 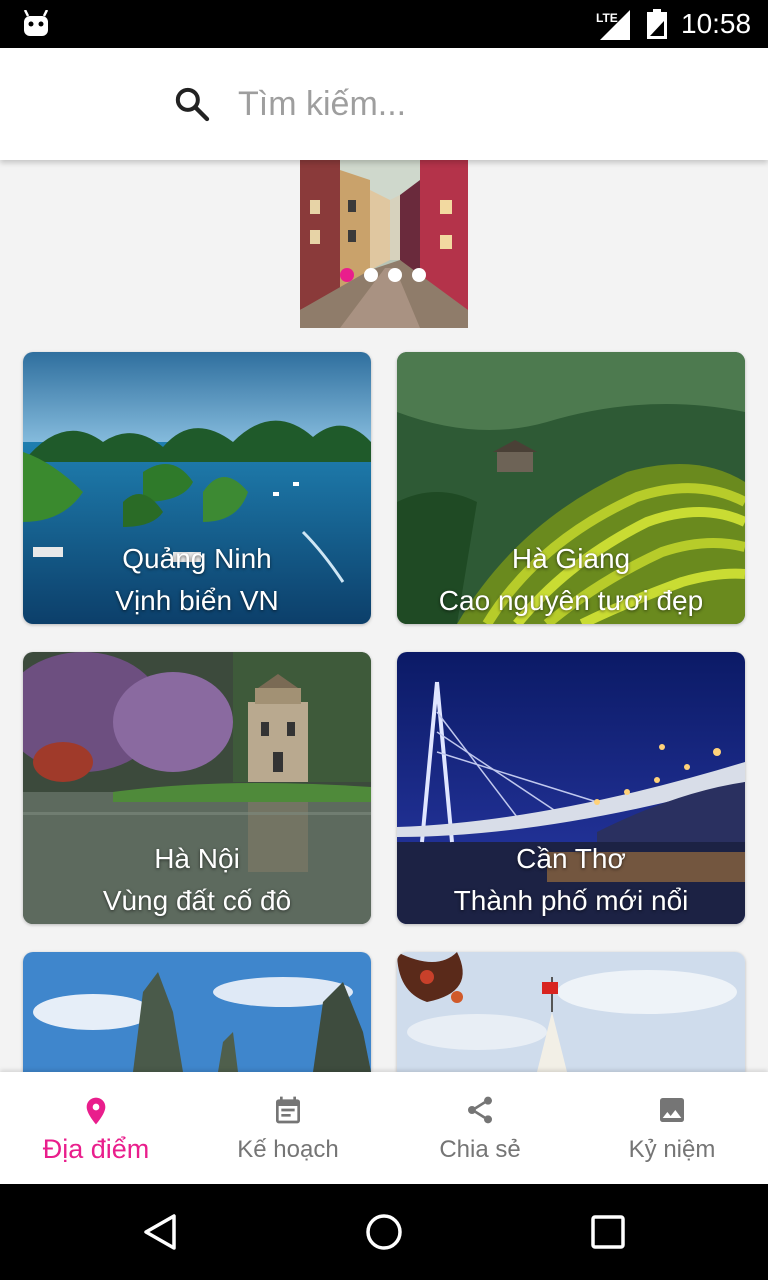 I want to click on place-card-can-tho: Cần Thơ Thành phố mới nổi, so click(x=571, y=788).